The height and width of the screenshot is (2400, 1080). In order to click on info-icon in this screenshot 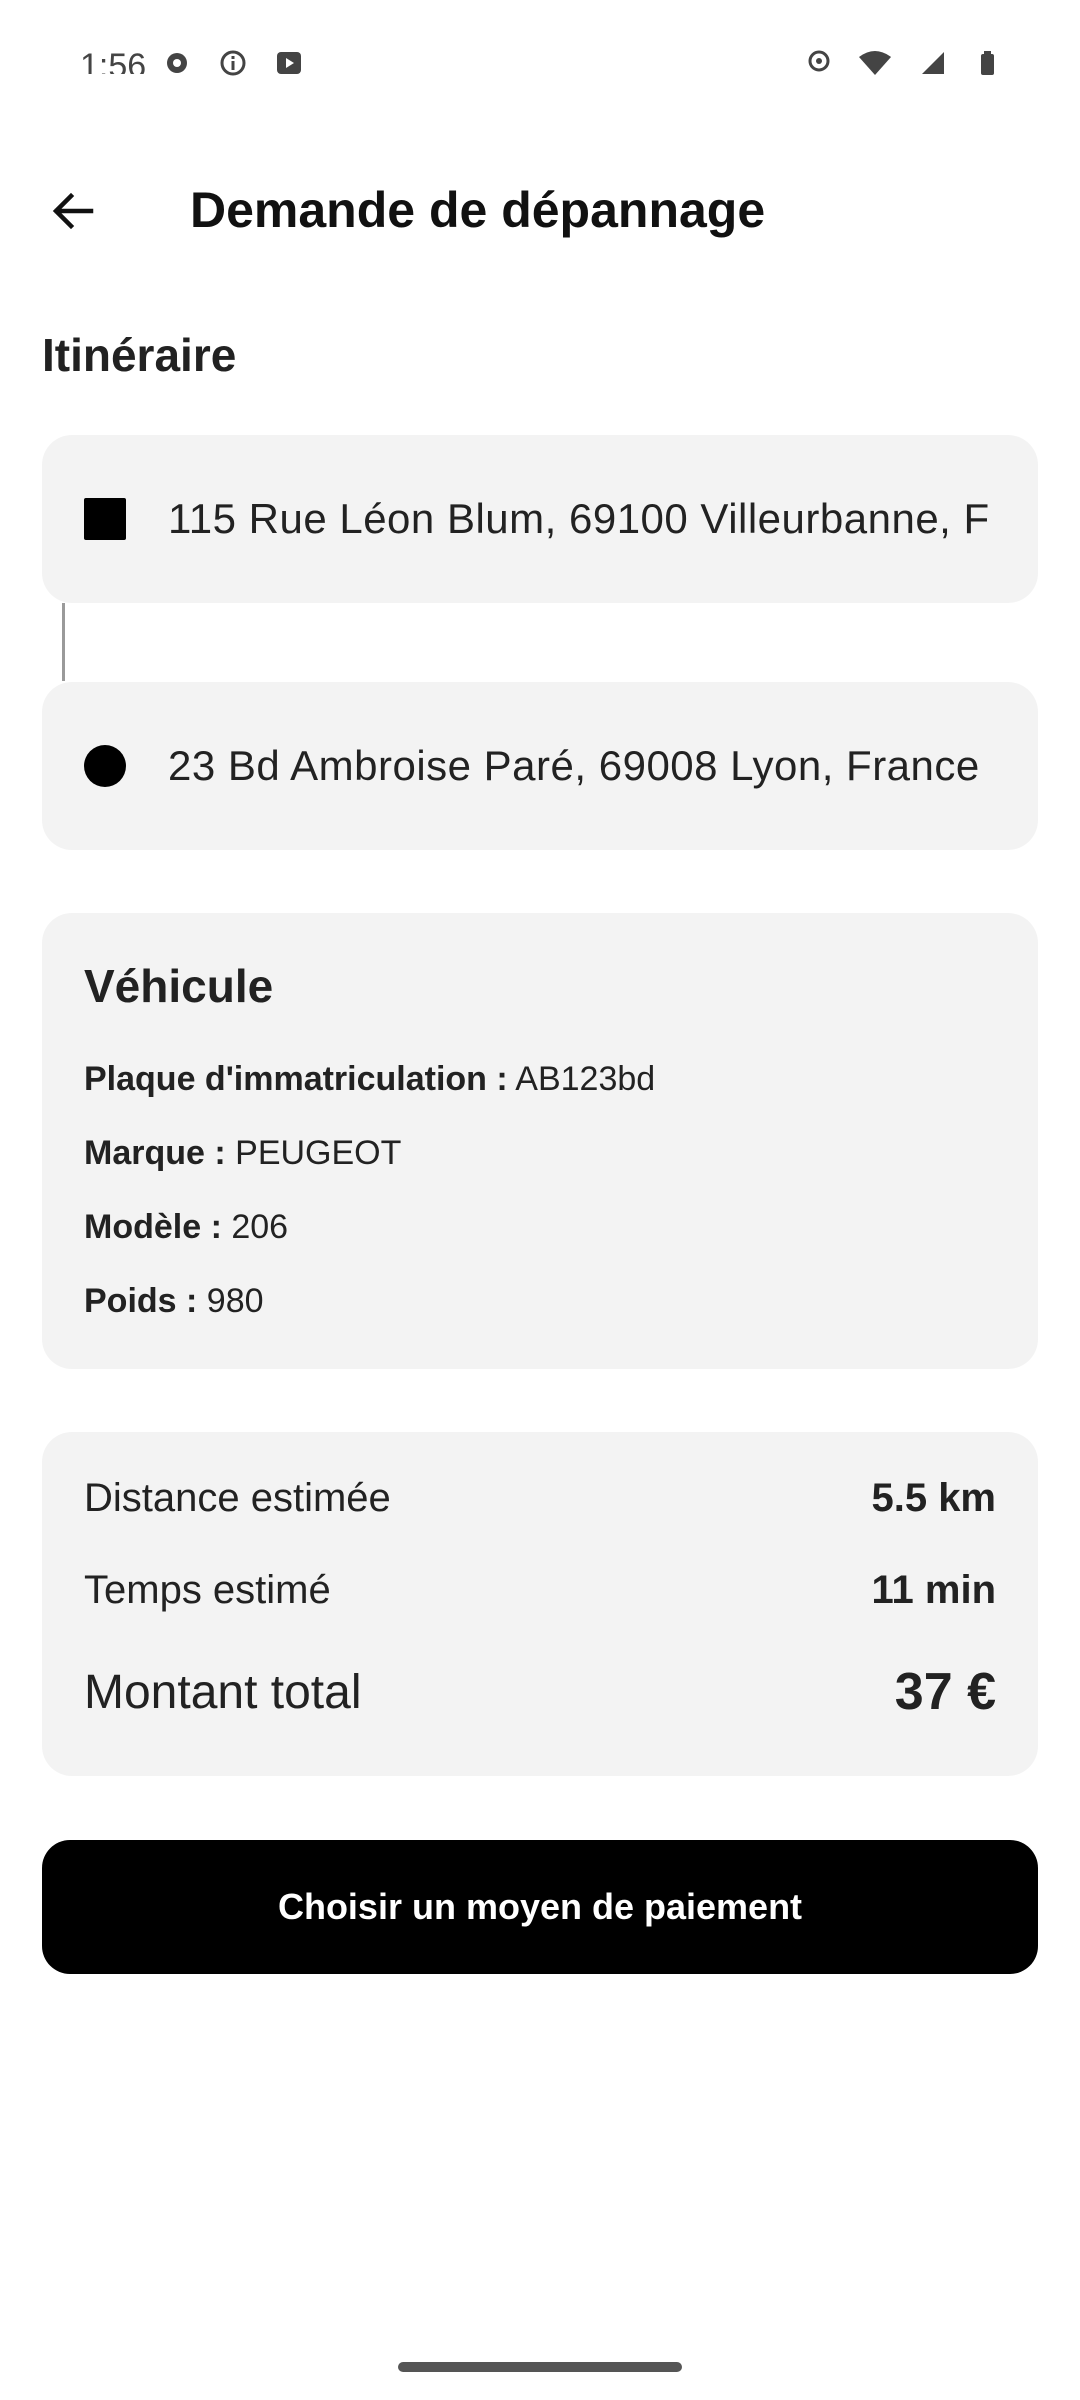, I will do `click(233, 63)`.